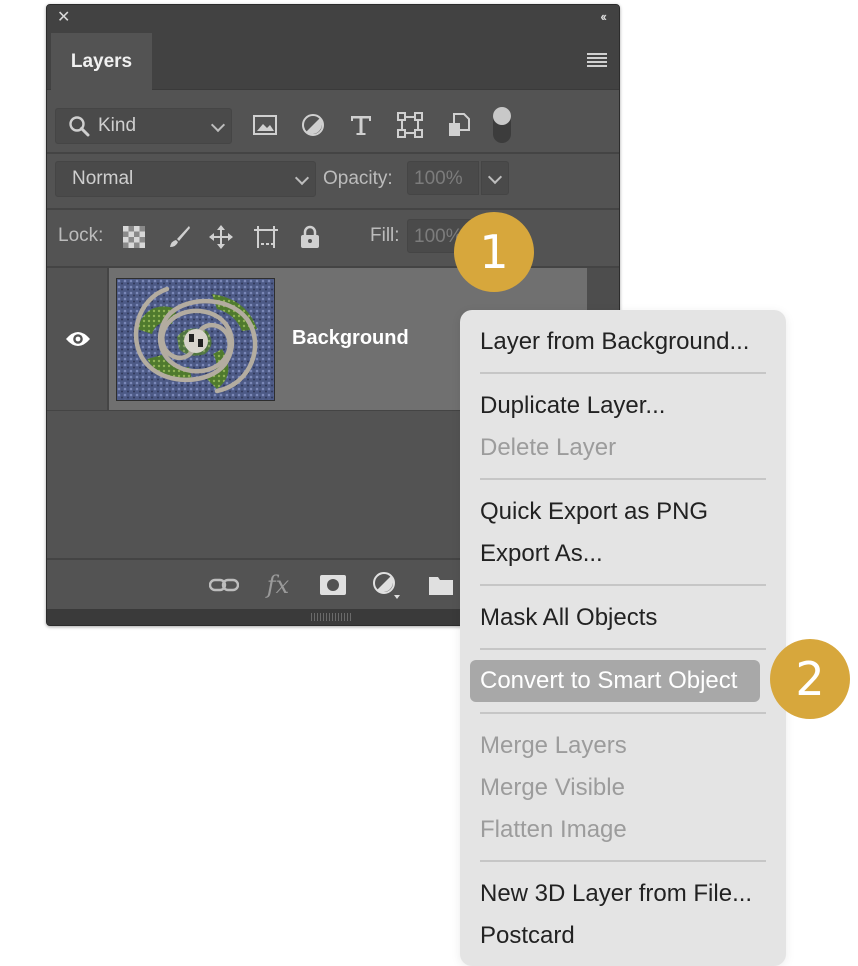 The height and width of the screenshot is (966, 858). Describe the element at coordinates (224, 585) in the screenshot. I see `link-icon` at that location.